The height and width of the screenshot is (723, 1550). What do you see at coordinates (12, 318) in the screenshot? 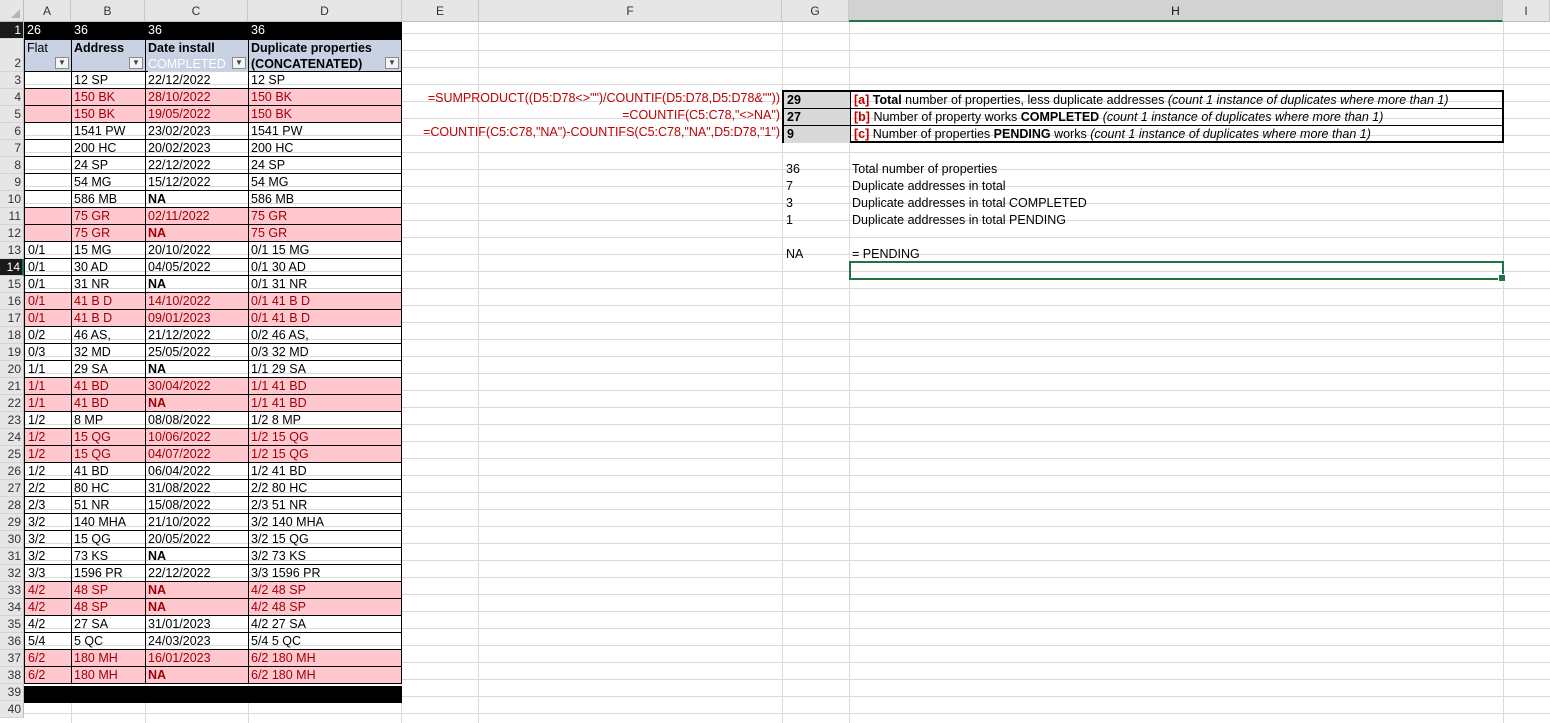
I see `row-header: 17` at bounding box center [12, 318].